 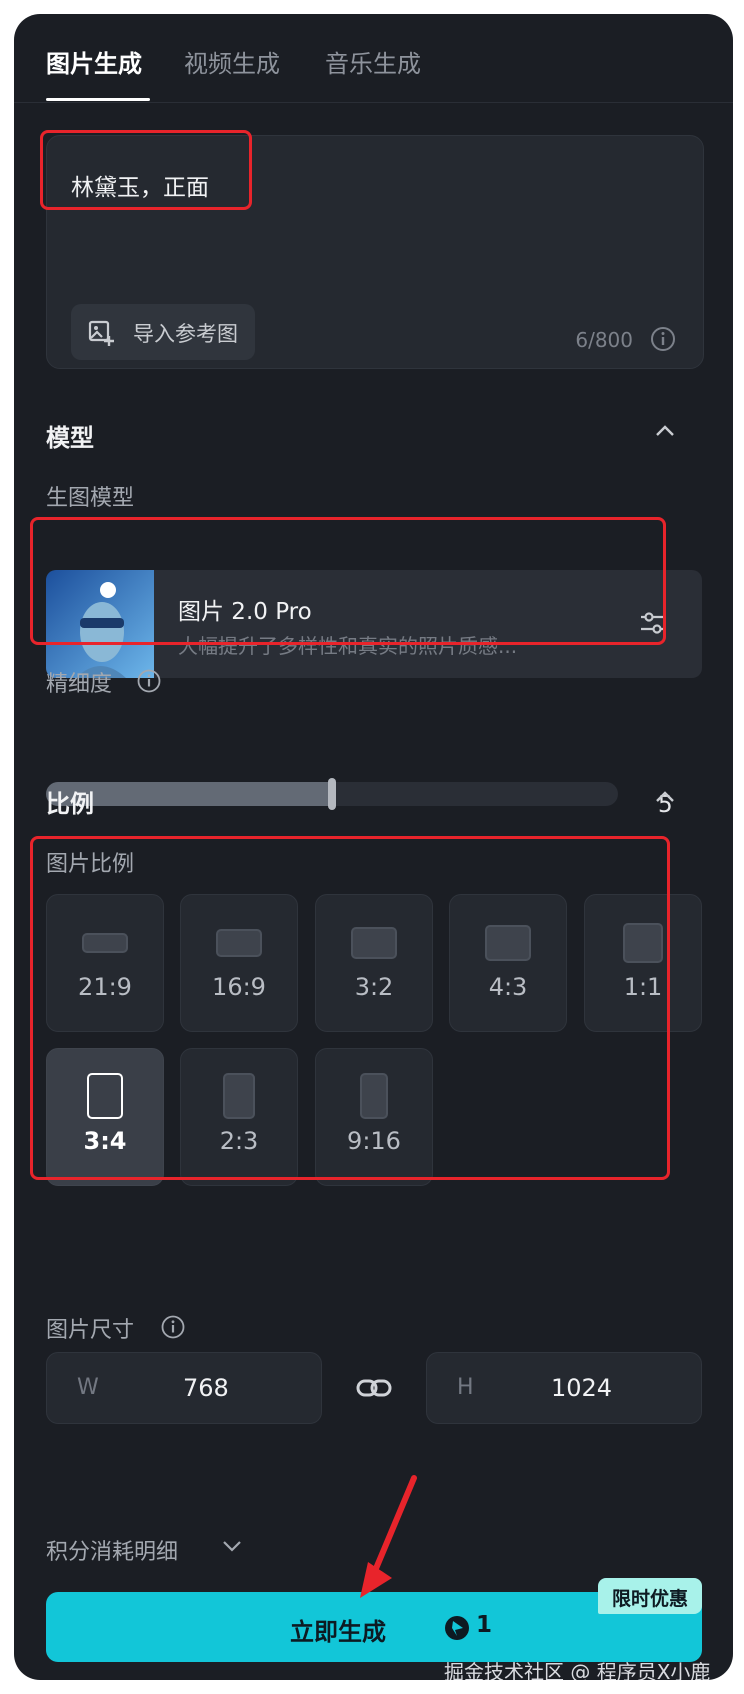 I want to click on model-highlight, so click(x=348, y=581).